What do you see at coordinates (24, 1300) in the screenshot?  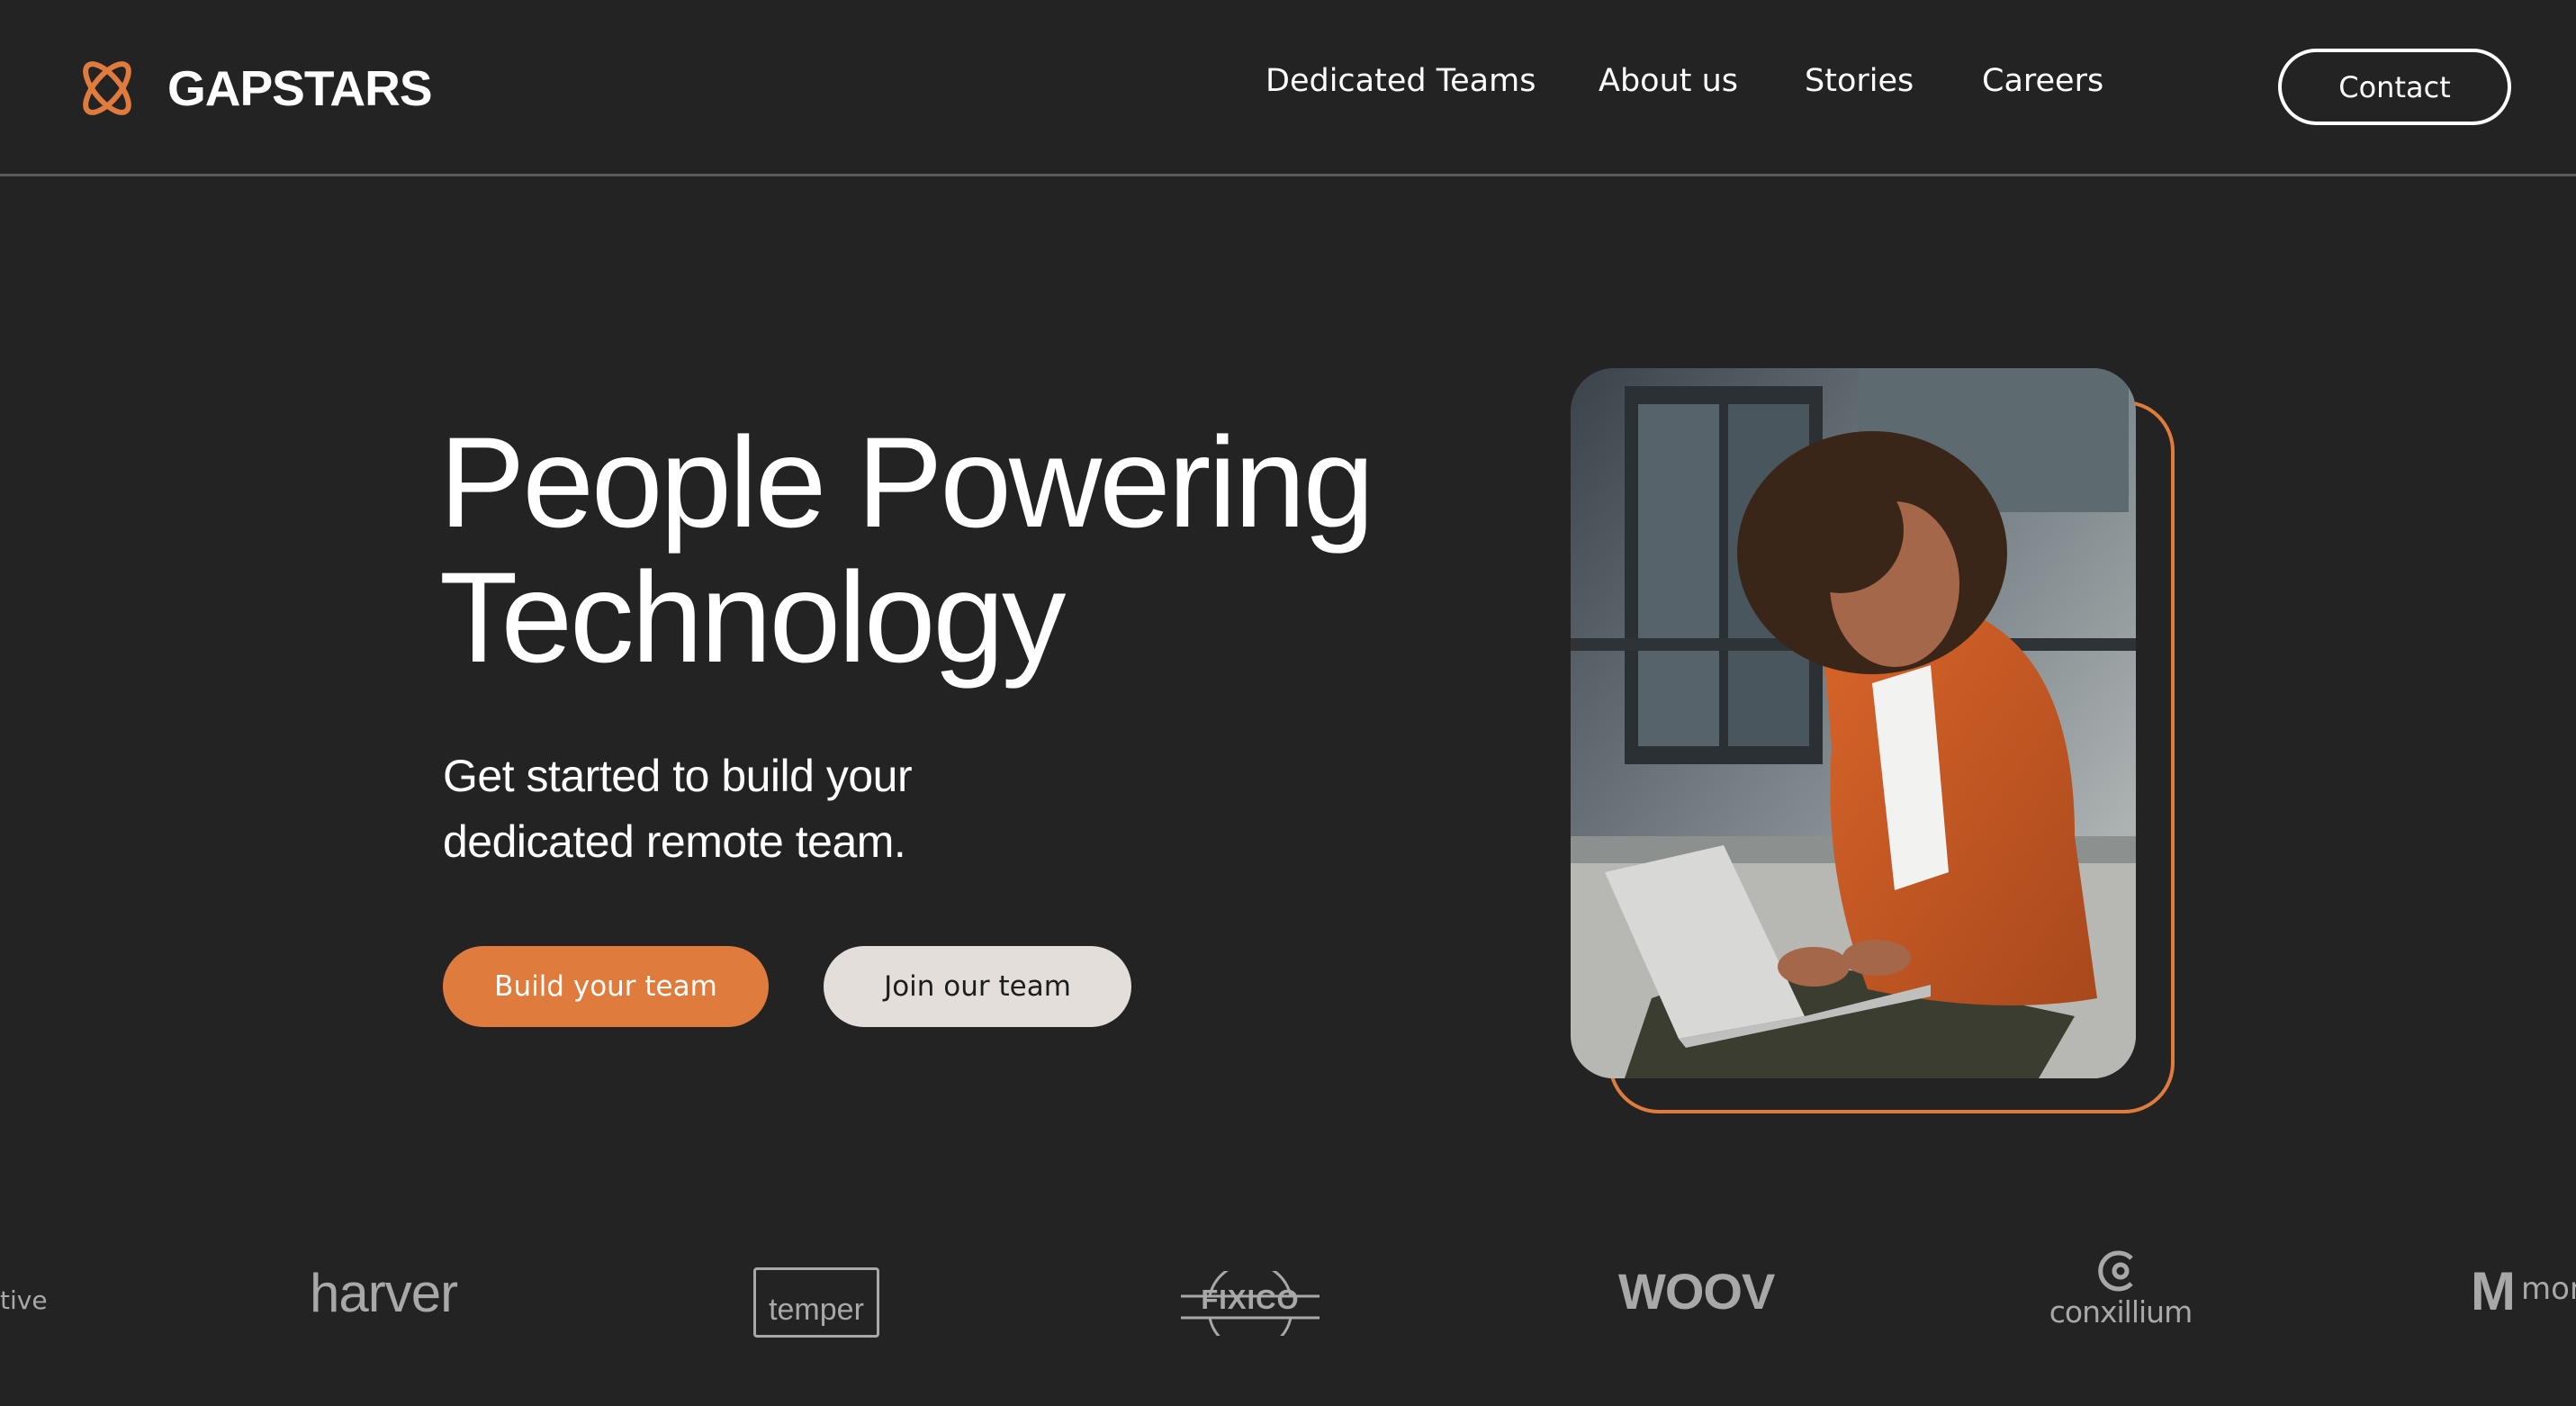 I see `client-logo-tive: tive` at bounding box center [24, 1300].